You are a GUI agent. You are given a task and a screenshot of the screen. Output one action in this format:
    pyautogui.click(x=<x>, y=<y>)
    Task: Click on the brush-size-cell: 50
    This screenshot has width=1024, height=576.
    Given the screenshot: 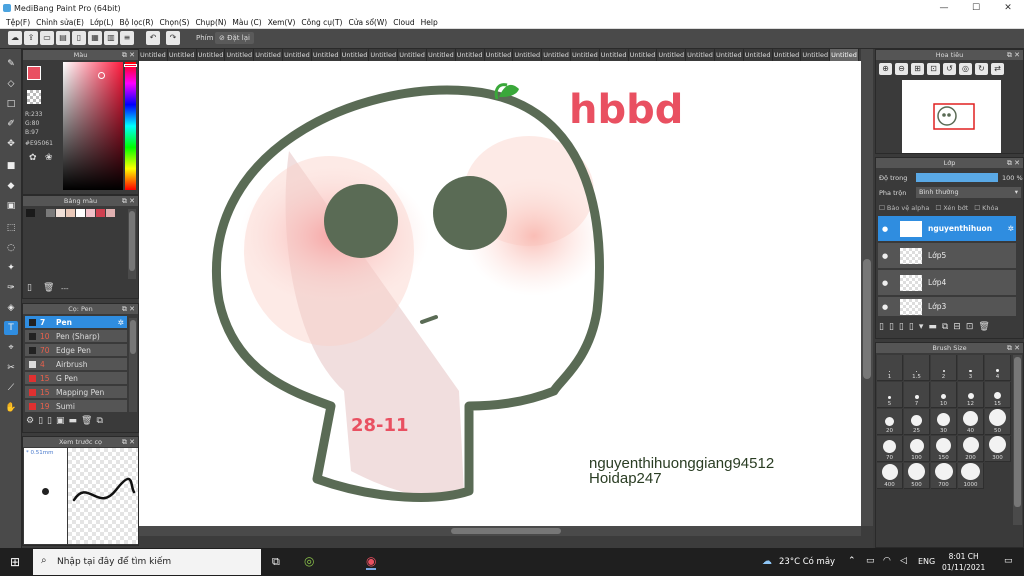 What is the action you would take?
    pyautogui.click(x=998, y=422)
    